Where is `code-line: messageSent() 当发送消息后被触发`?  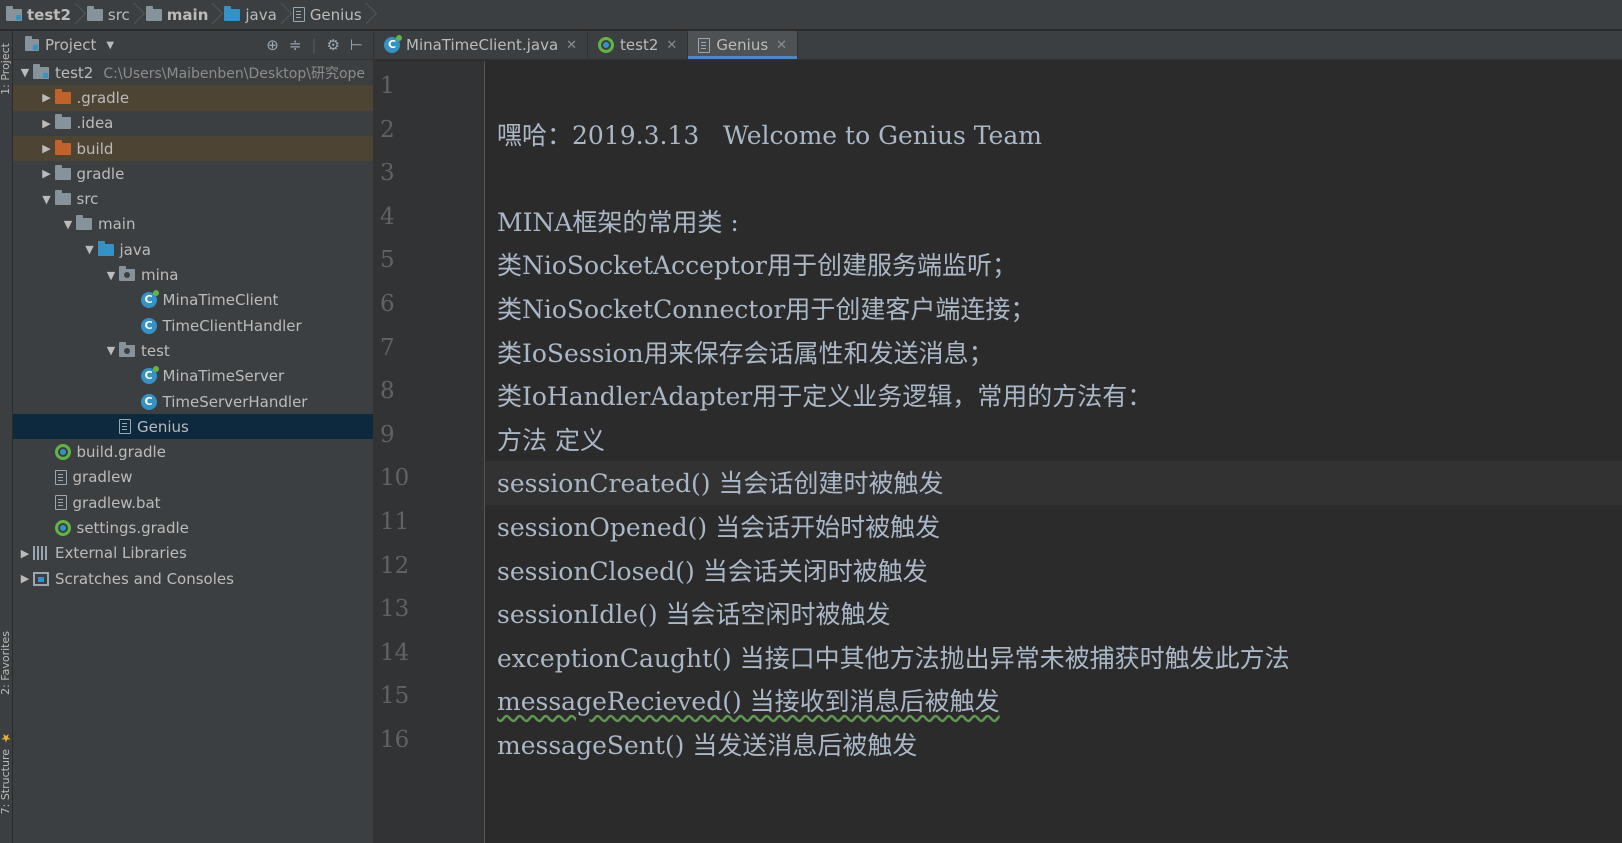
code-line: messageSent() 当发送消息后被触发 is located at coordinates (707, 744).